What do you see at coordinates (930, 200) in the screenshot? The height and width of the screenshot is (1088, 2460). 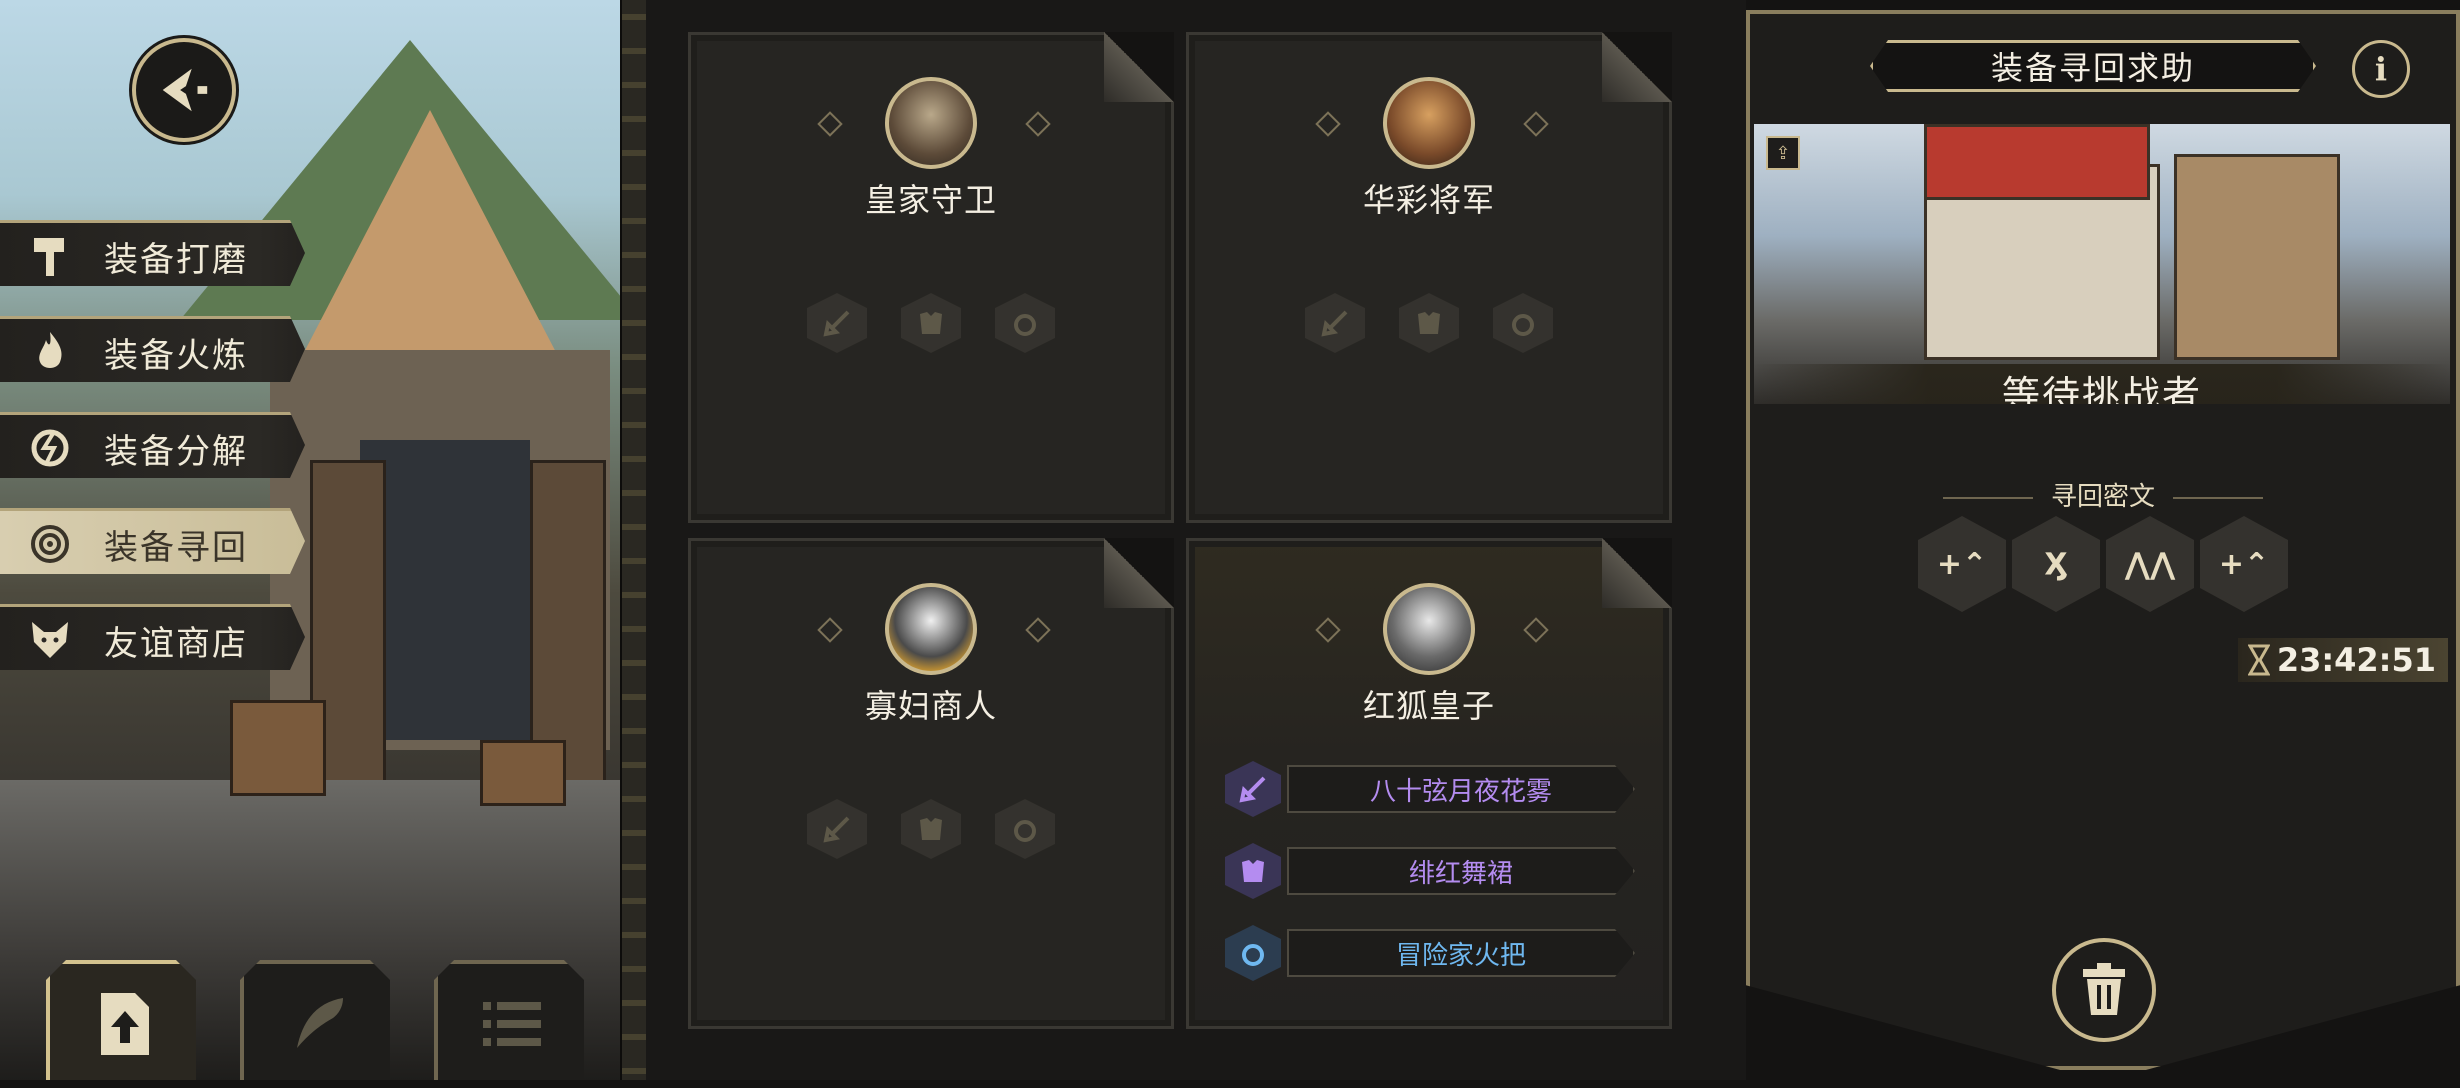 I see `boss-name: 皇家守卫` at bounding box center [930, 200].